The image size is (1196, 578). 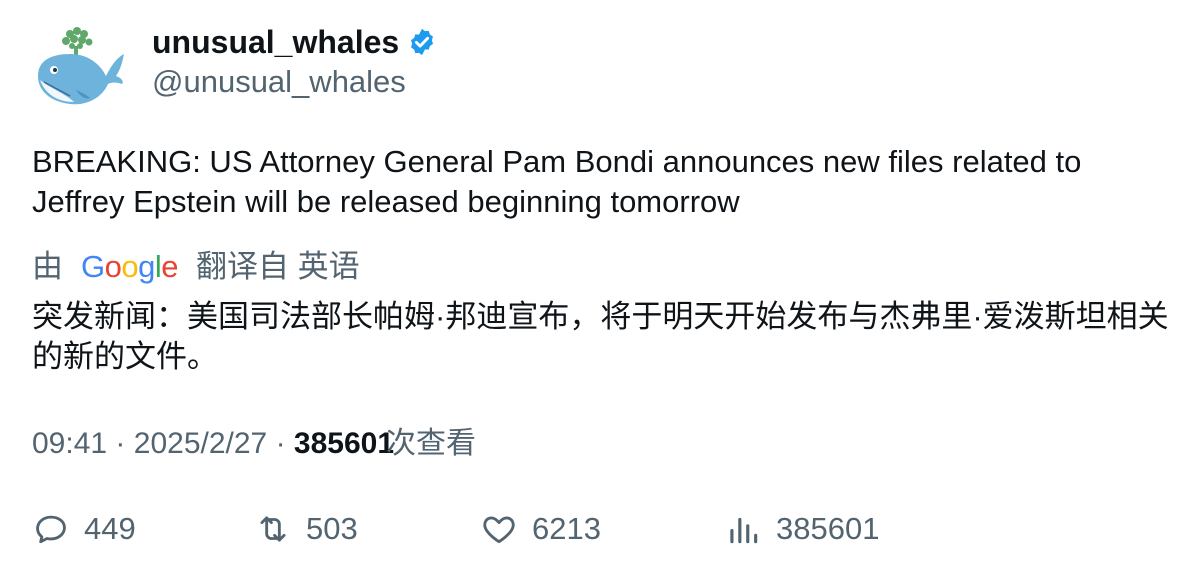 I want to click on views-action-count: 385601, so click(x=828, y=528).